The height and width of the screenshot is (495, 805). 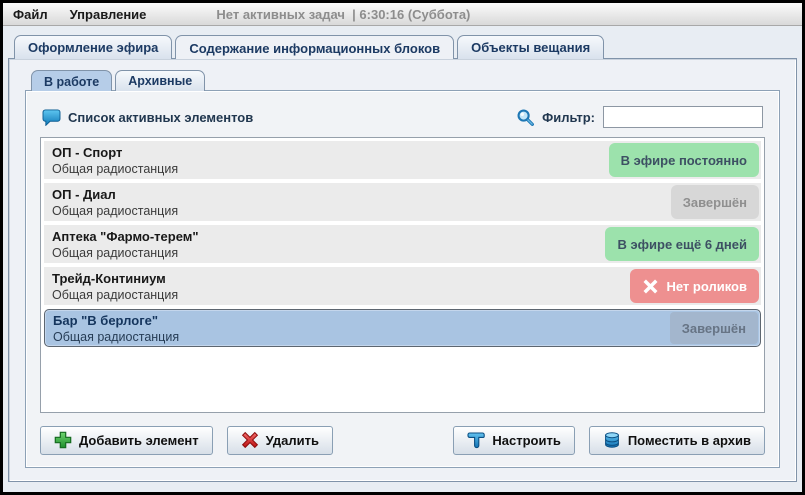 What do you see at coordinates (292, 440) in the screenshot?
I see `button-label: Удалить` at bounding box center [292, 440].